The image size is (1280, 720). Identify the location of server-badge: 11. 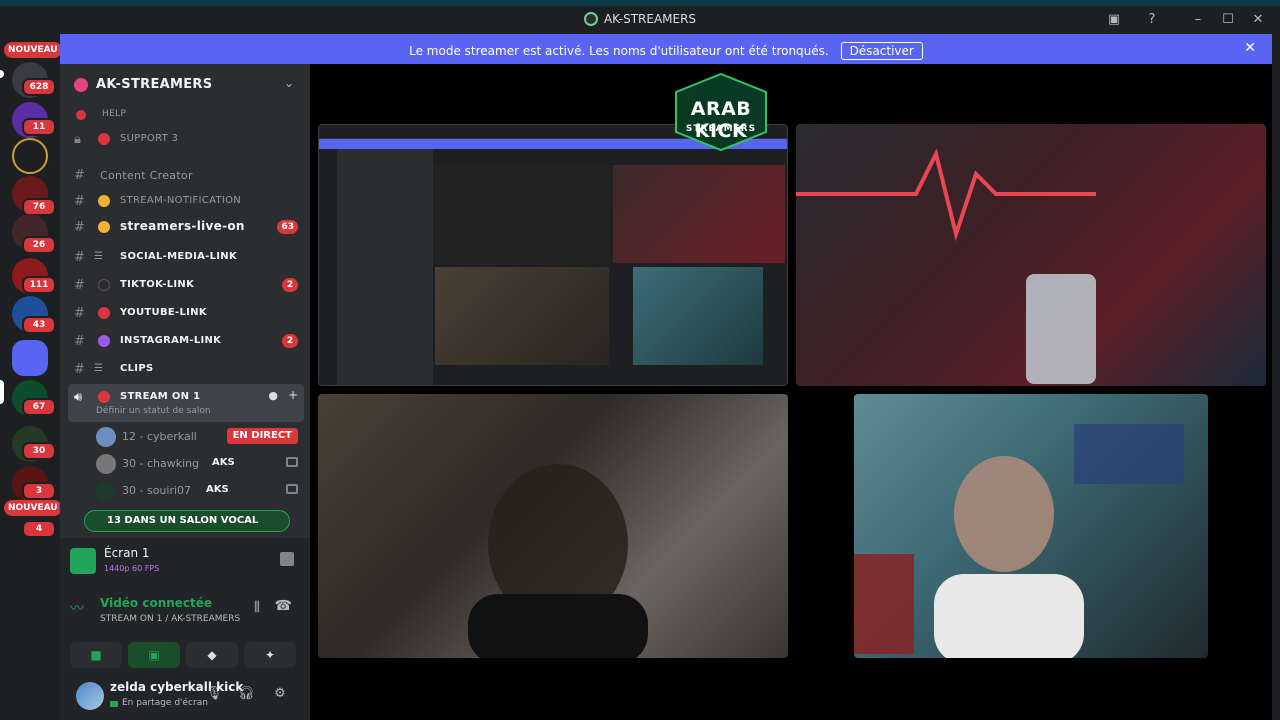
(39, 127).